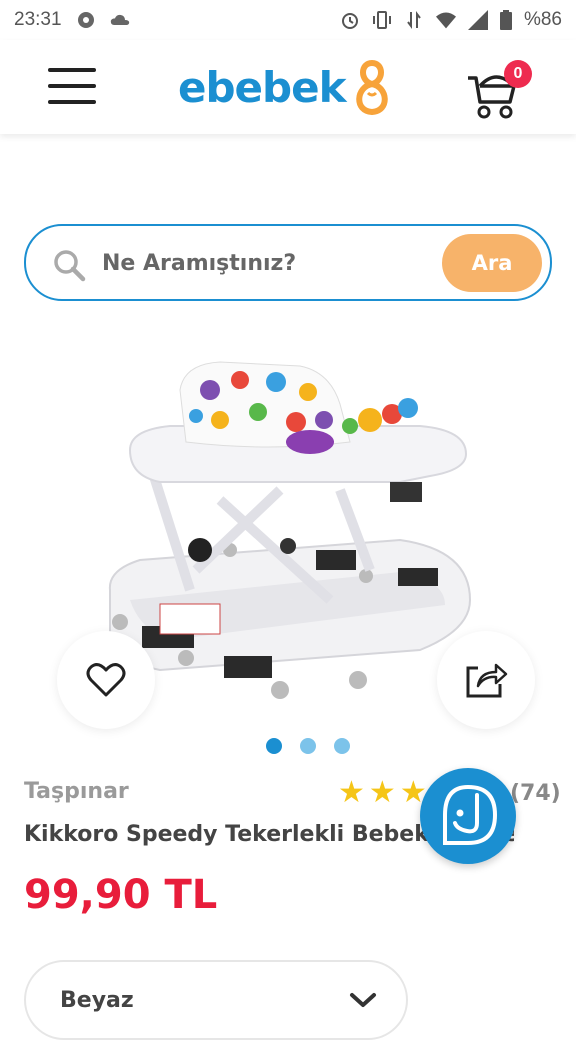 The height and width of the screenshot is (1040, 576). Describe the element at coordinates (121, 895) in the screenshot. I see `product-price: 99,90 TL` at that location.